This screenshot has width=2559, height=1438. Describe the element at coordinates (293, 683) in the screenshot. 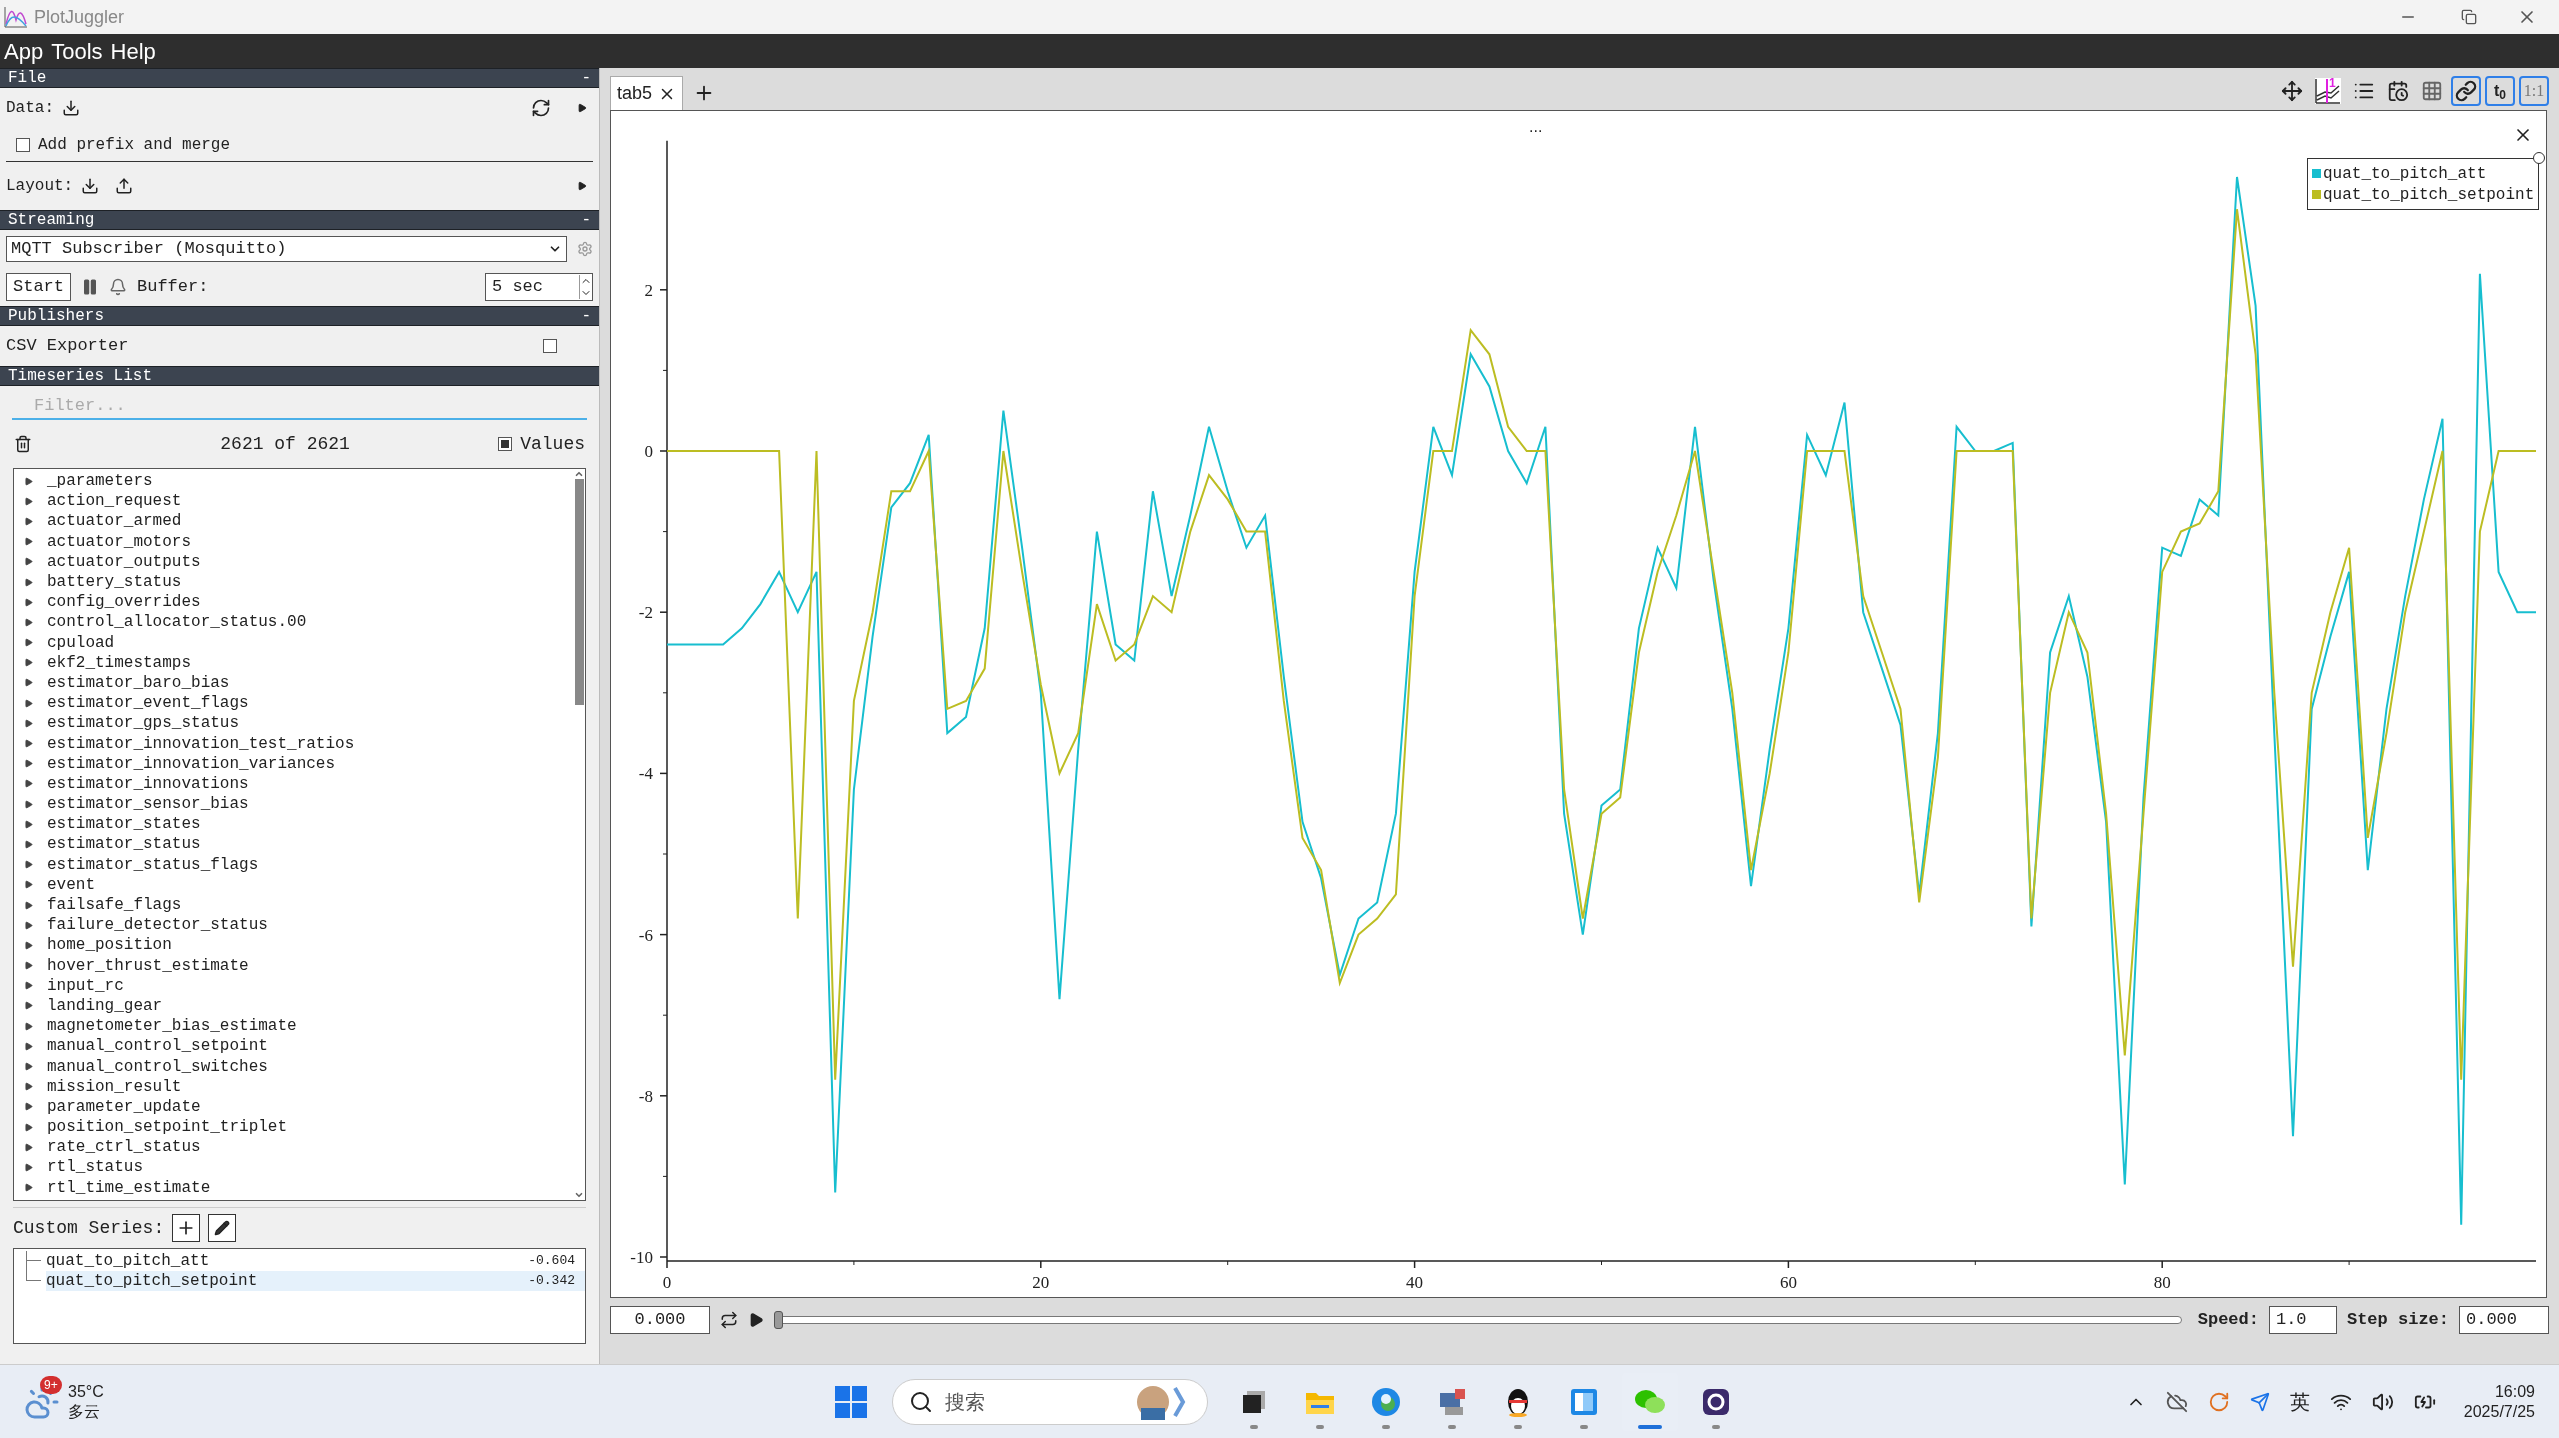

I see `tree-item: estimator_baro_bias` at that location.